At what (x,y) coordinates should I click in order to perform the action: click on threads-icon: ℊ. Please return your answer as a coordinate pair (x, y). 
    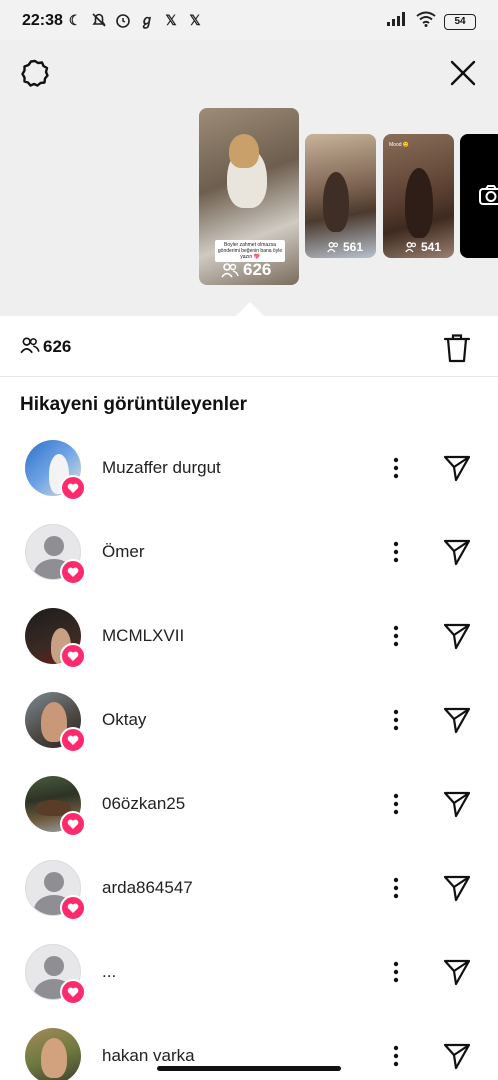
    Looking at the image, I should click on (147, 20).